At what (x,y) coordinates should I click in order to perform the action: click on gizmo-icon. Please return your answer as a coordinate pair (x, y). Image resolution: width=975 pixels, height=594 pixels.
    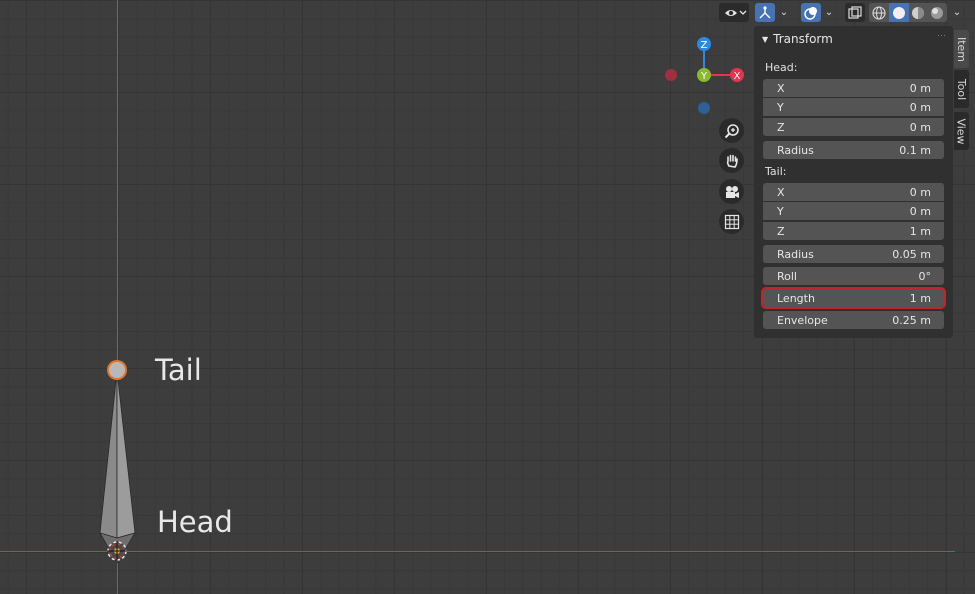
    Looking at the image, I should click on (765, 11).